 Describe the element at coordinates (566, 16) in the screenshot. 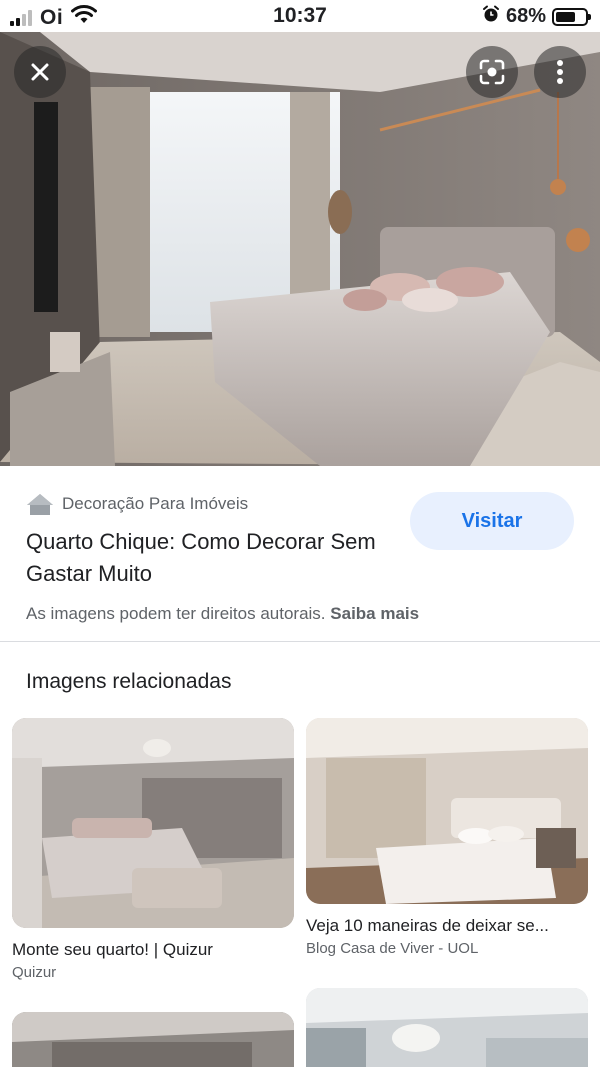

I see `battery-level` at that location.